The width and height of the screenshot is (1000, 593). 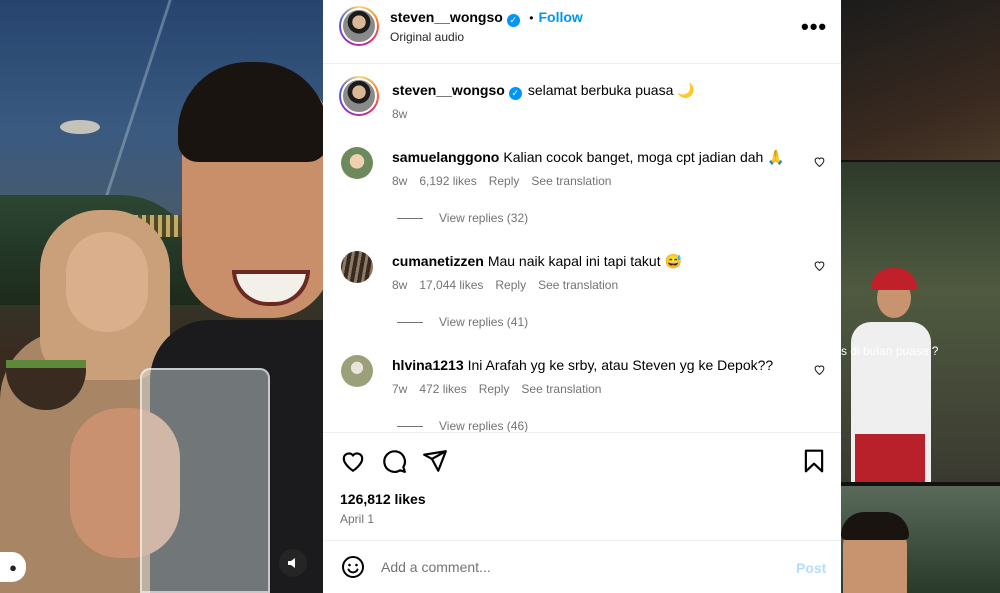 What do you see at coordinates (484, 218) in the screenshot?
I see `view-replies-label: View replies (32)` at bounding box center [484, 218].